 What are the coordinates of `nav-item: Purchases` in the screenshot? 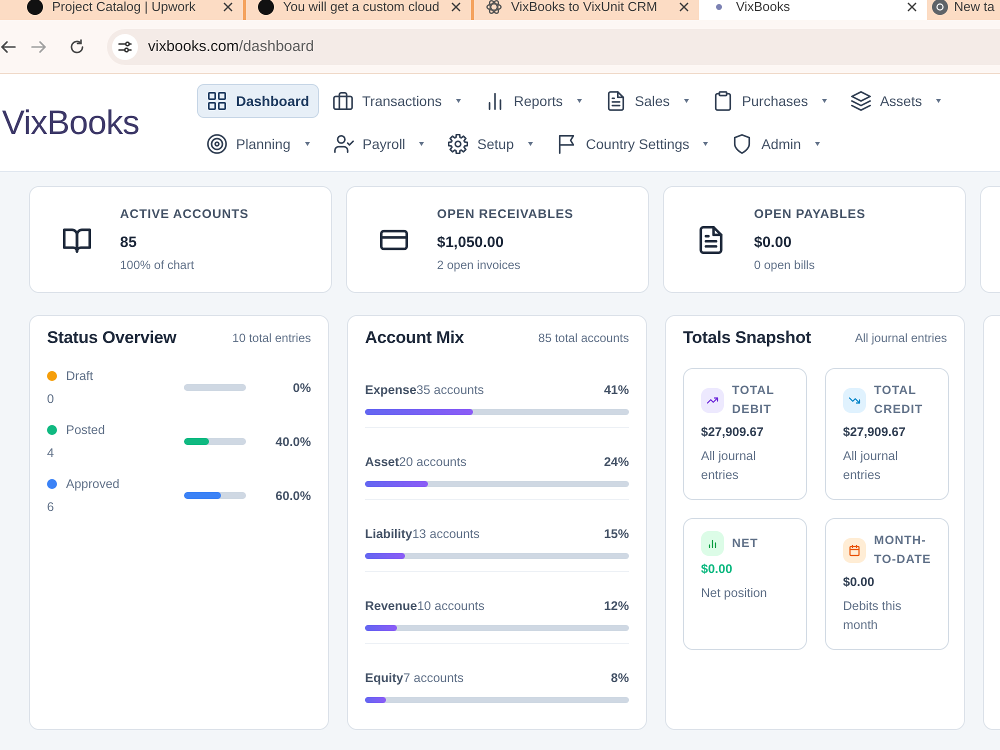 It's located at (769, 101).